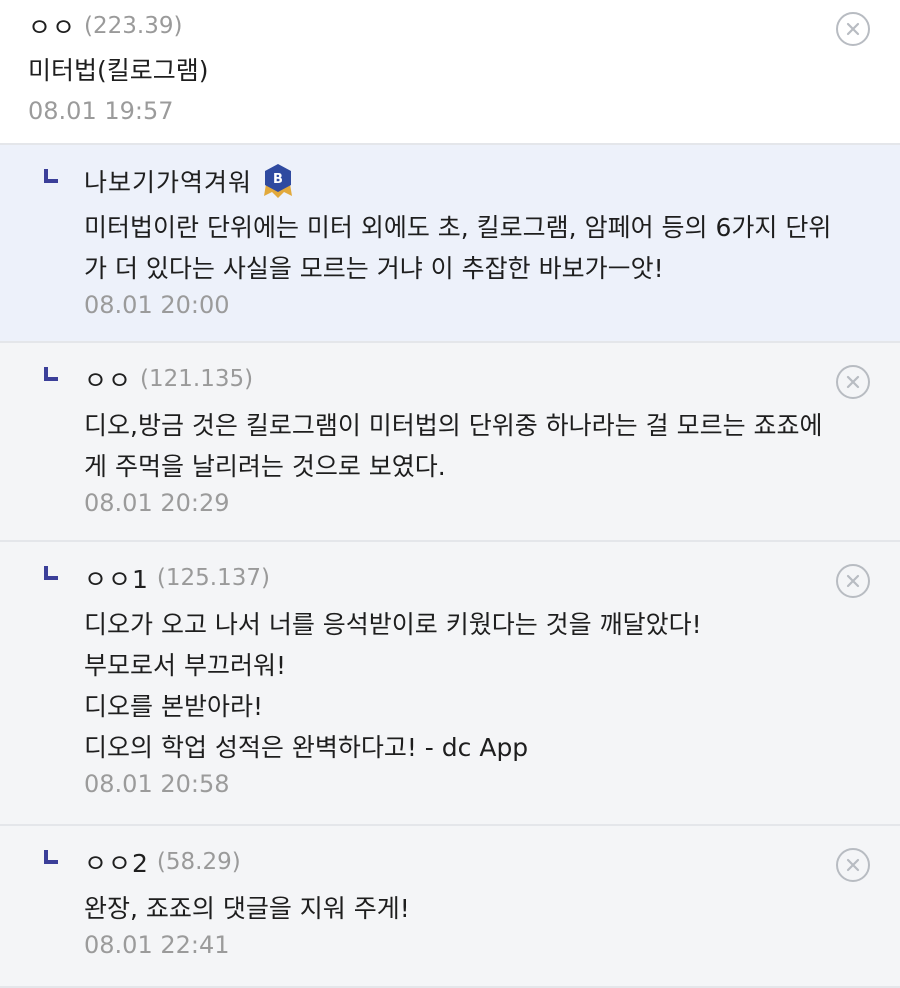  Describe the element at coordinates (453, 425) in the screenshot. I see `comment-line: 디오,방금 것은 킬로그램이 미터법의 단위중 하나라는 걸 모르는 죠죠에` at that location.